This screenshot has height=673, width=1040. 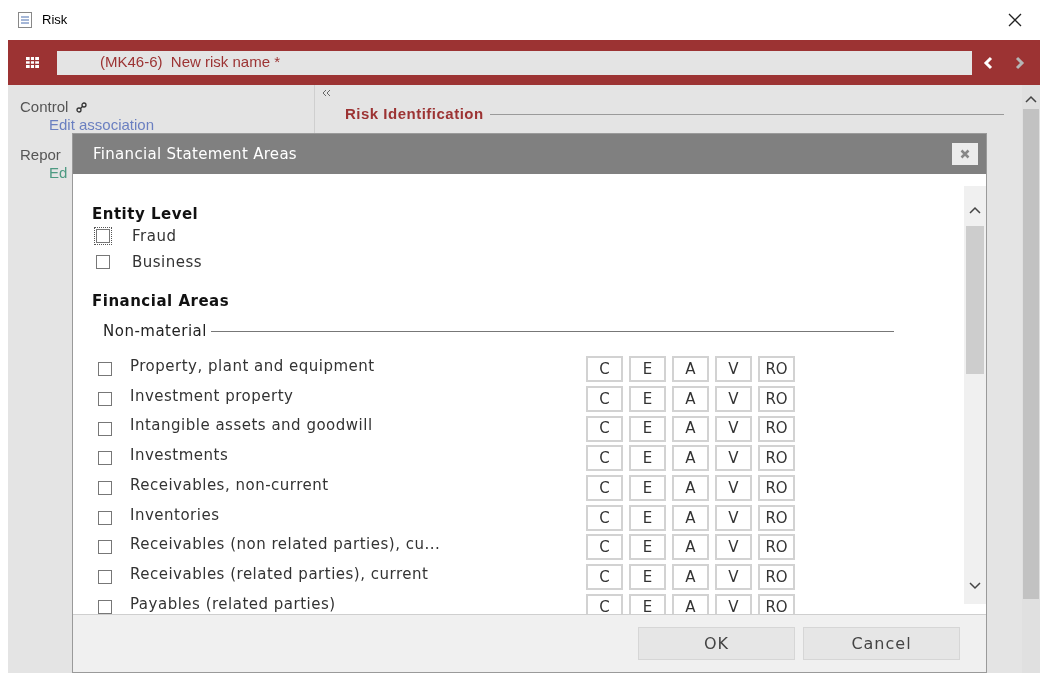 I want to click on grid-icon, so click(x=32, y=62).